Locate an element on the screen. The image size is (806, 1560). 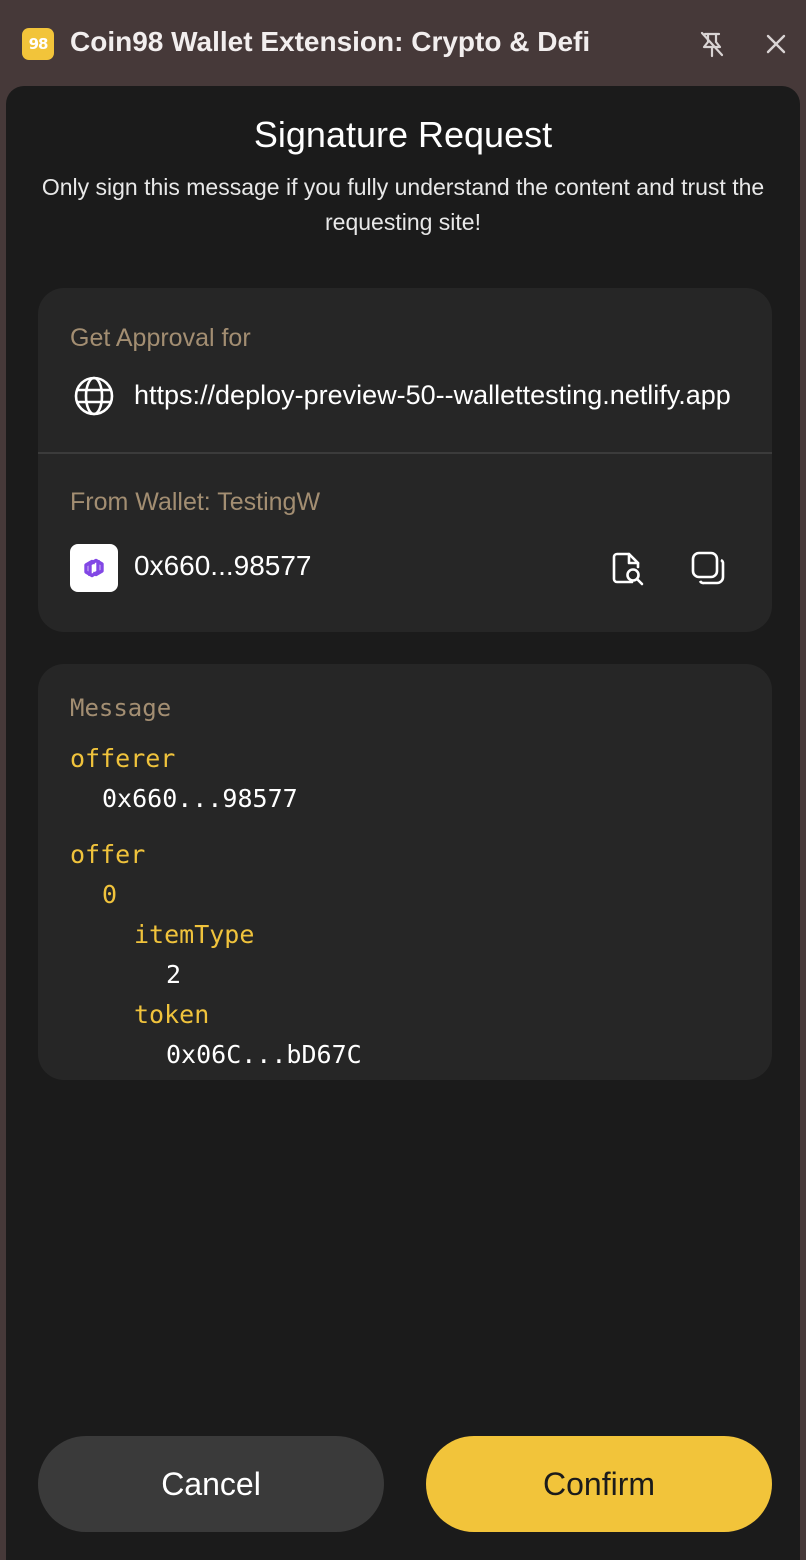
message-title: Message is located at coordinates (121, 708).